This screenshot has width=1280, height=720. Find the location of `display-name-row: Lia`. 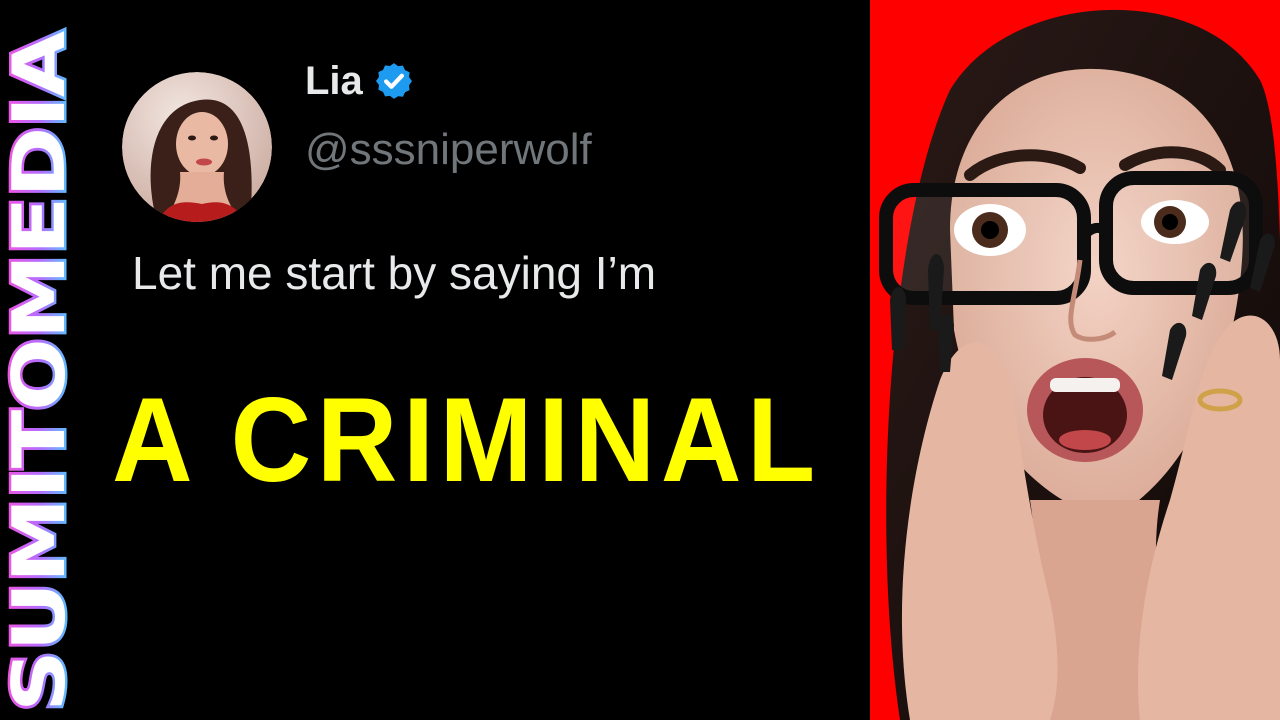

display-name-row: Lia is located at coordinates (360, 81).